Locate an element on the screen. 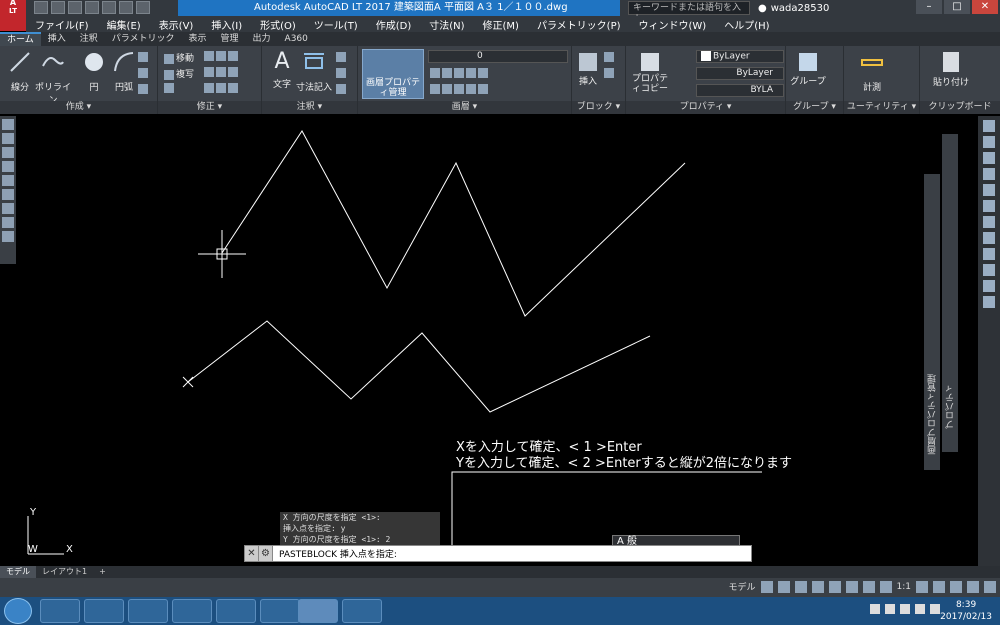 The height and width of the screenshot is (625, 1000). search-input: キーワードまたは語句を入力 is located at coordinates (689, 13).